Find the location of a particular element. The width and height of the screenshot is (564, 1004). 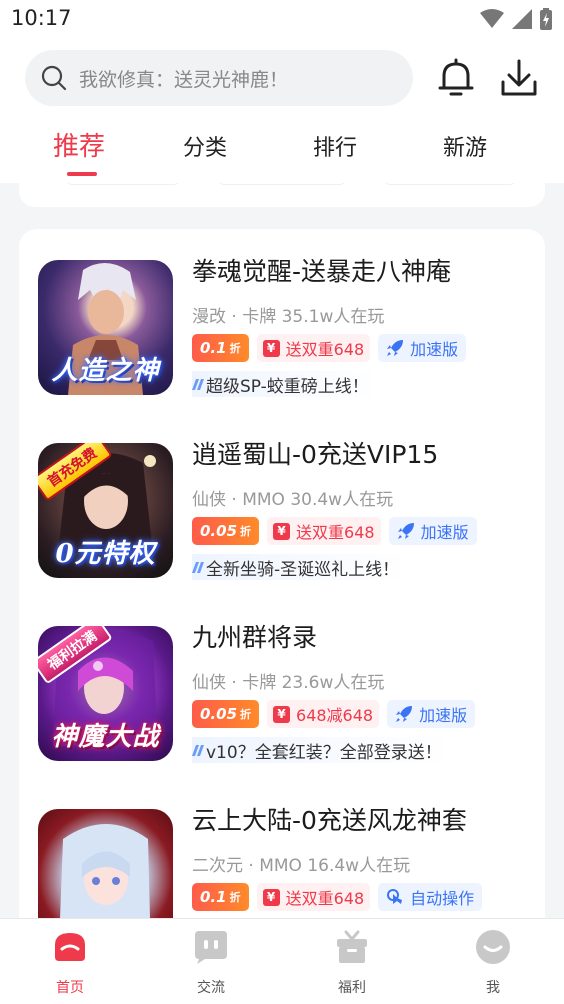

nav-benefits: 福利 is located at coordinates (352, 963).